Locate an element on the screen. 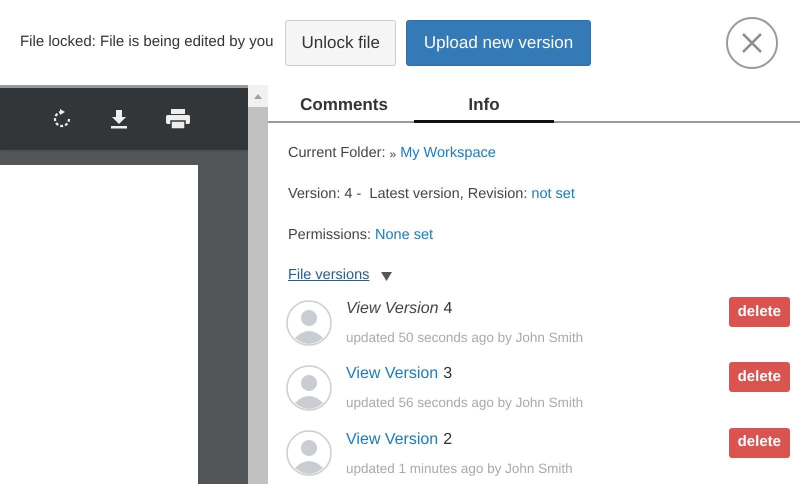 The width and height of the screenshot is (800, 484). file-versions-link: File versions is located at coordinates (329, 276).